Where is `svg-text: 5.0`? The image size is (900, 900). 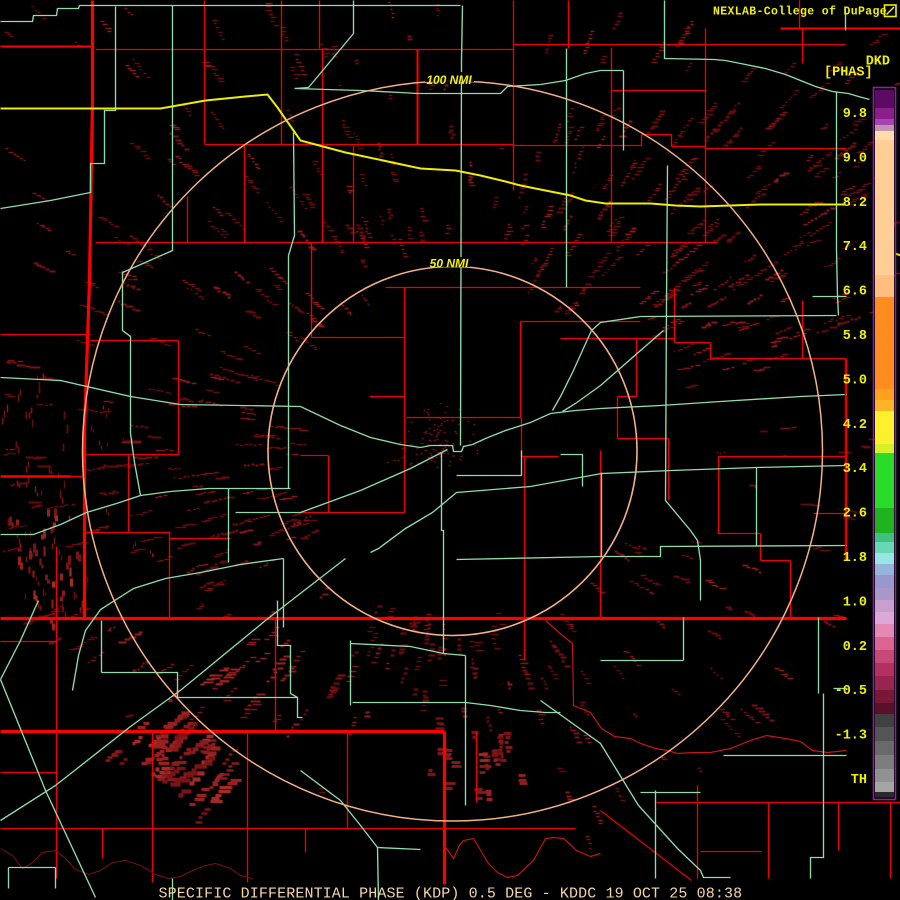
svg-text: 5.0 is located at coordinates (855, 380).